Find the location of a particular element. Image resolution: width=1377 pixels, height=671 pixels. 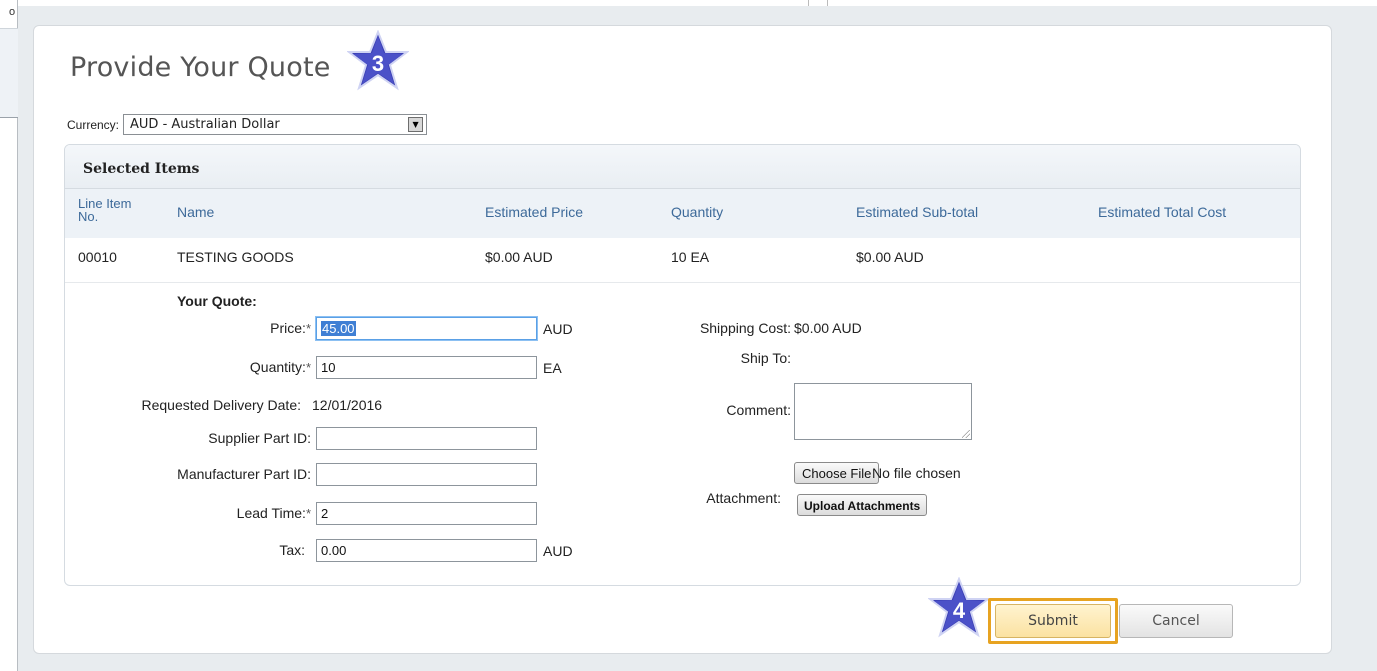

cell-estimated-subtotal: $0.00 AUD is located at coordinates (890, 257).